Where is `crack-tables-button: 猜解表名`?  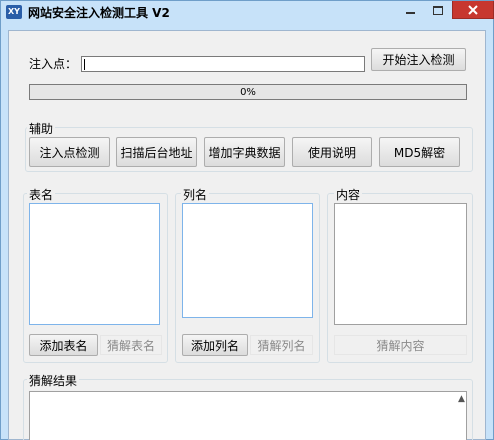
crack-tables-button: 猜解表名 is located at coordinates (131, 345).